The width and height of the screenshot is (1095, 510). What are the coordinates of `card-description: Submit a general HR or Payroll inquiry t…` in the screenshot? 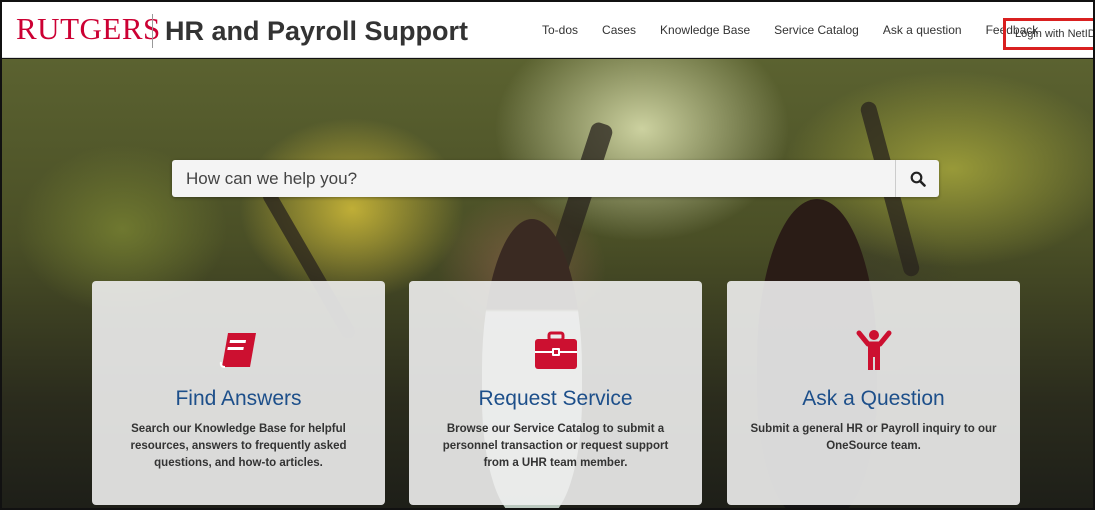 It's located at (873, 437).